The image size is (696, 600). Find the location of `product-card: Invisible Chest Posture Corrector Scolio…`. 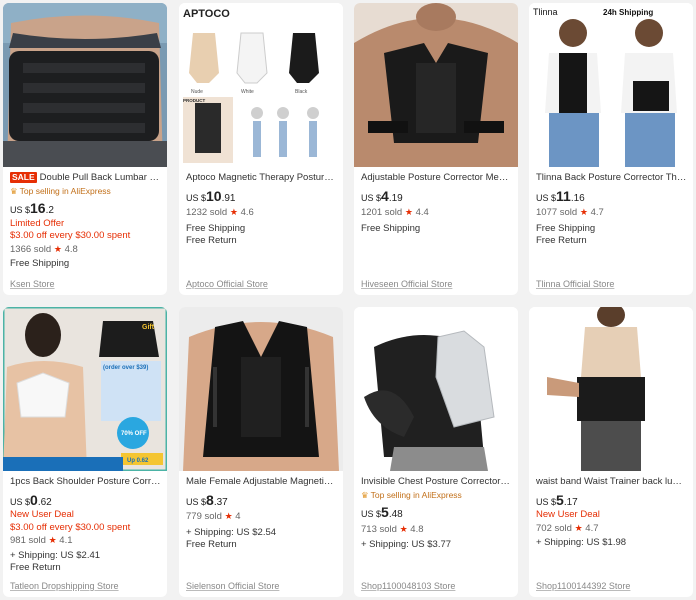

product-card: Invisible Chest Posture Corrector Scolio… is located at coordinates (436, 452).